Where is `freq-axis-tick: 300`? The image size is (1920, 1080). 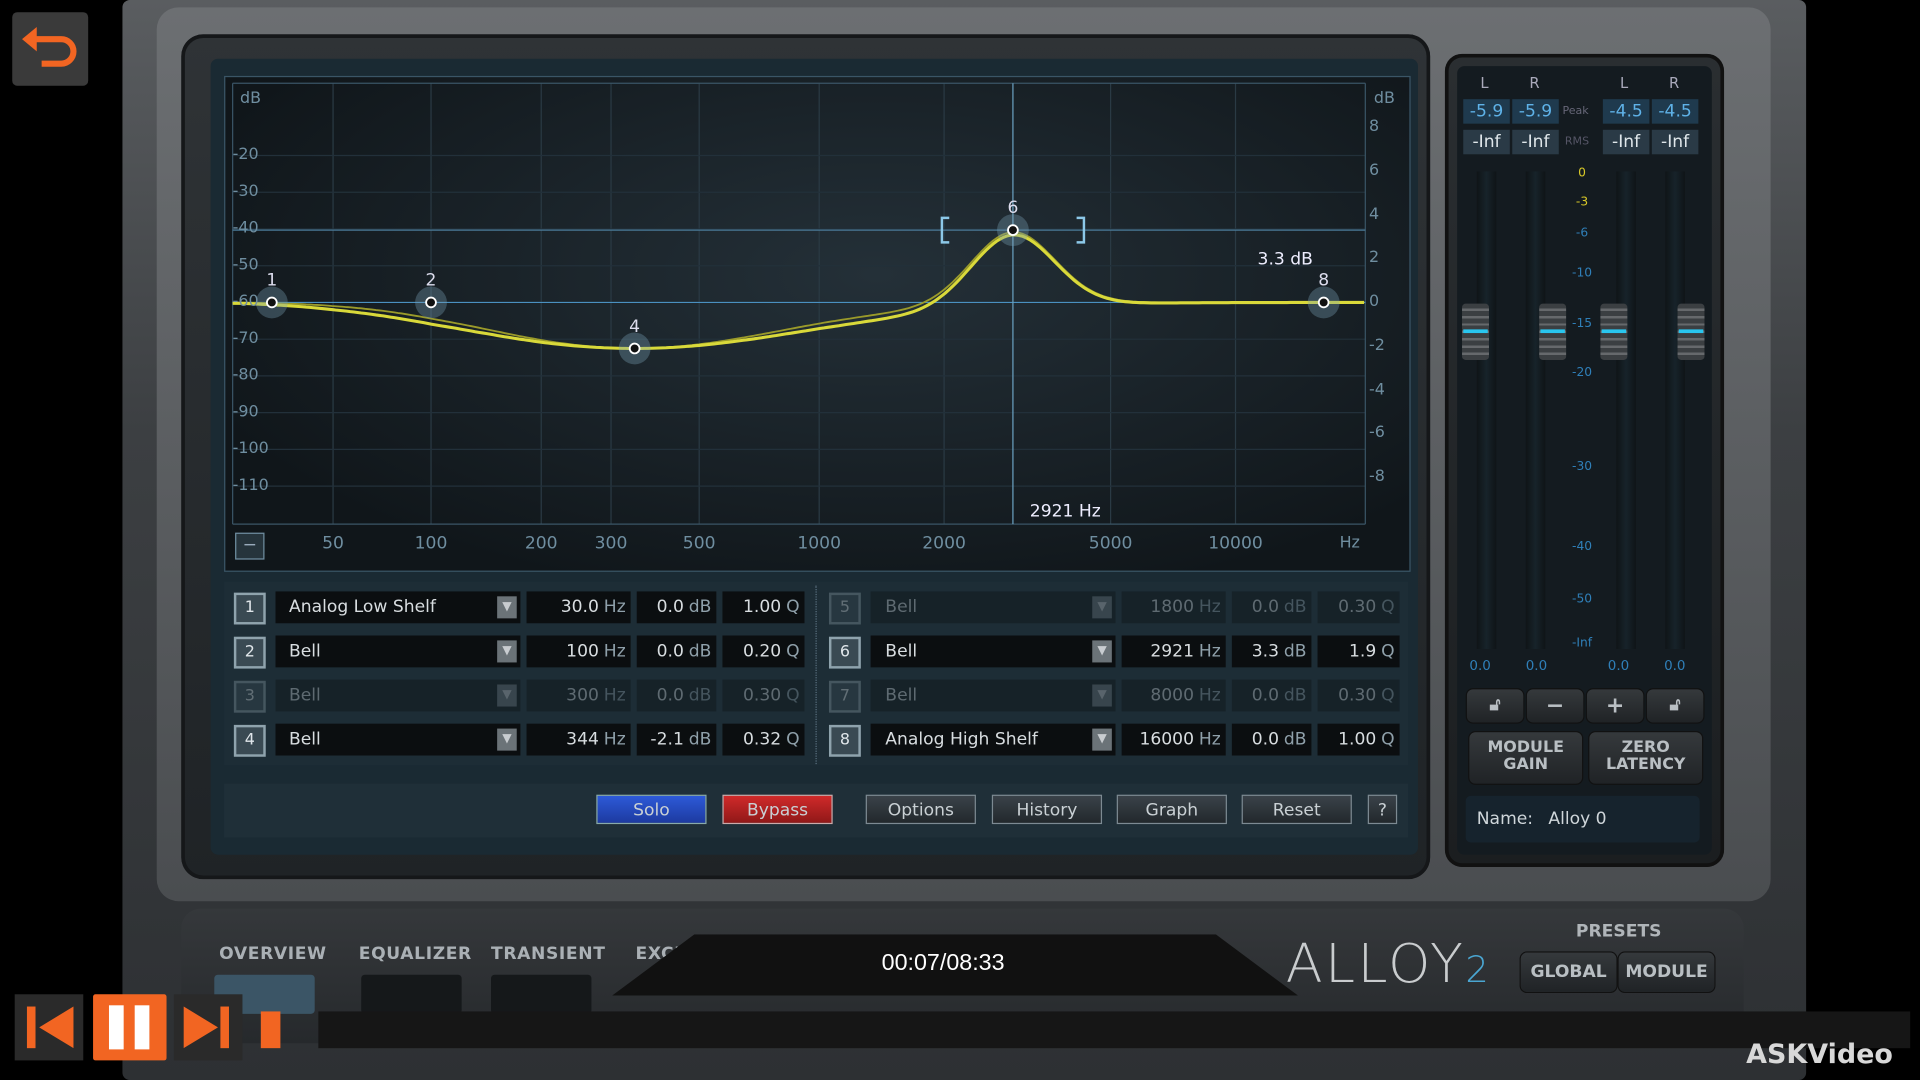
freq-axis-tick: 300 is located at coordinates (611, 543).